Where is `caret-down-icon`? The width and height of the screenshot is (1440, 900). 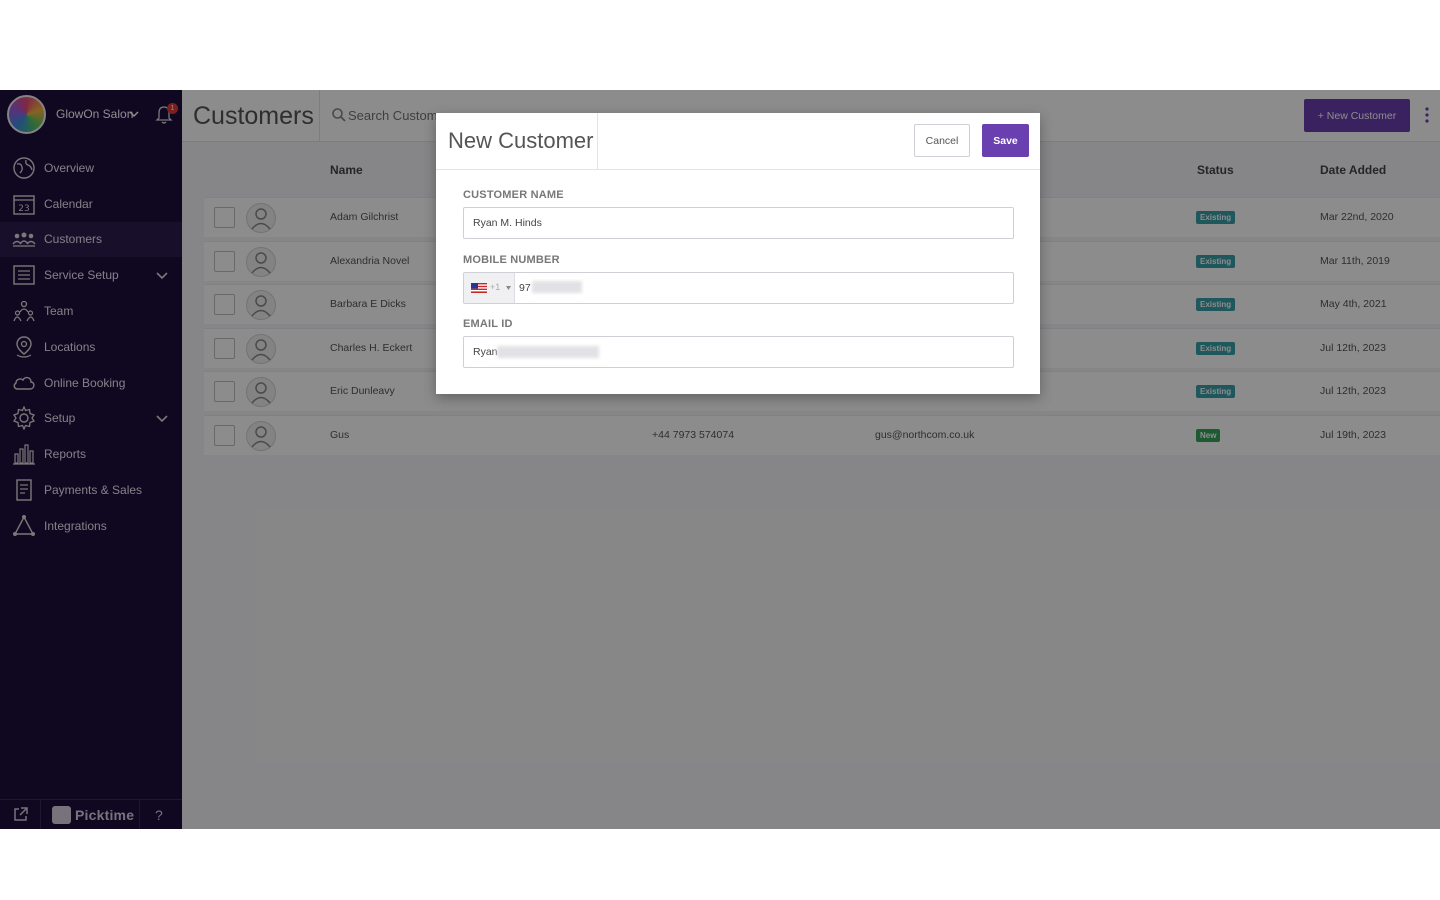 caret-down-icon is located at coordinates (508, 288).